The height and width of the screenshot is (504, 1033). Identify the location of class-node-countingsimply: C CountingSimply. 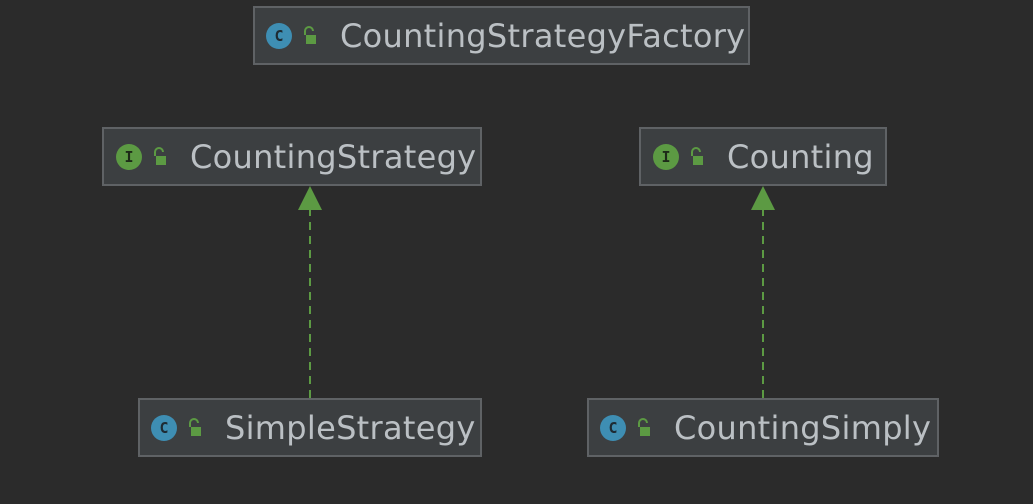
(763, 427).